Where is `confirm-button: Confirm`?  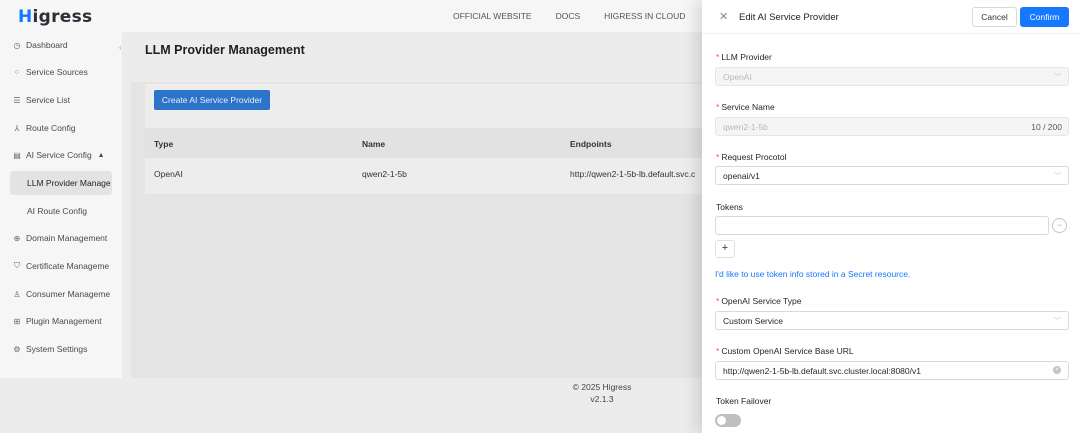 confirm-button: Confirm is located at coordinates (1044, 17).